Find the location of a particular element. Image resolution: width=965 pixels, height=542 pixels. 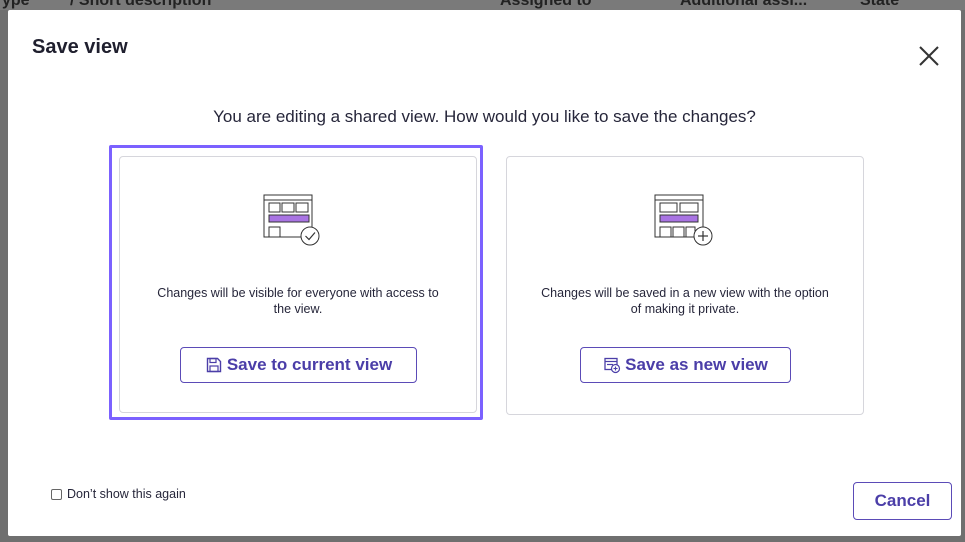

check-circle-icon is located at coordinates (310, 236).